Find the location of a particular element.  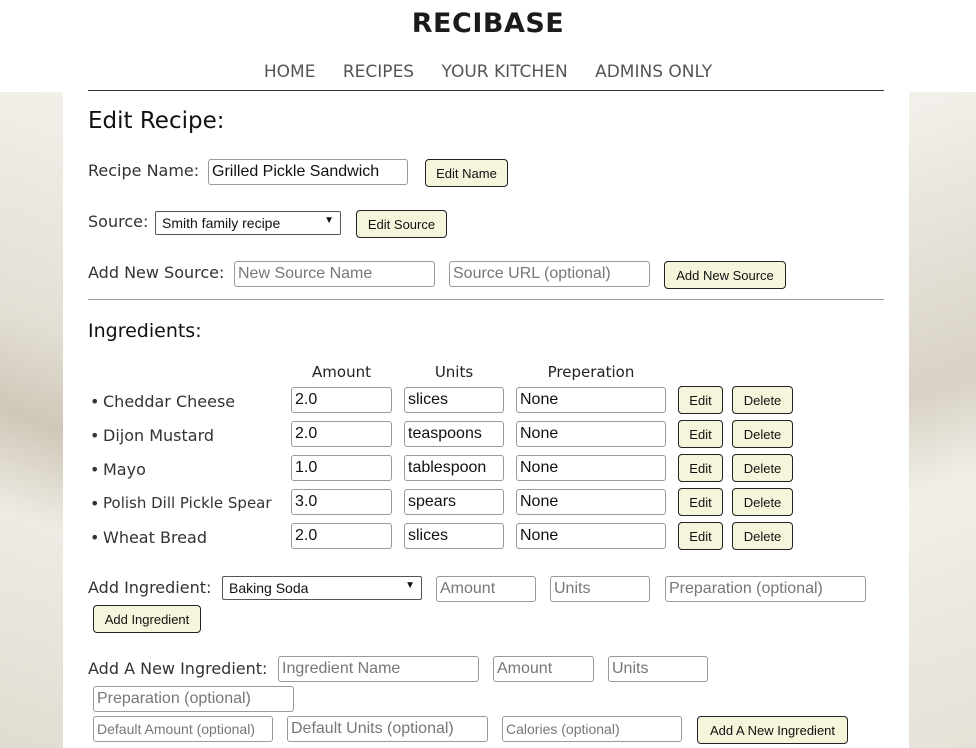

recipe-name-input is located at coordinates (308, 172).